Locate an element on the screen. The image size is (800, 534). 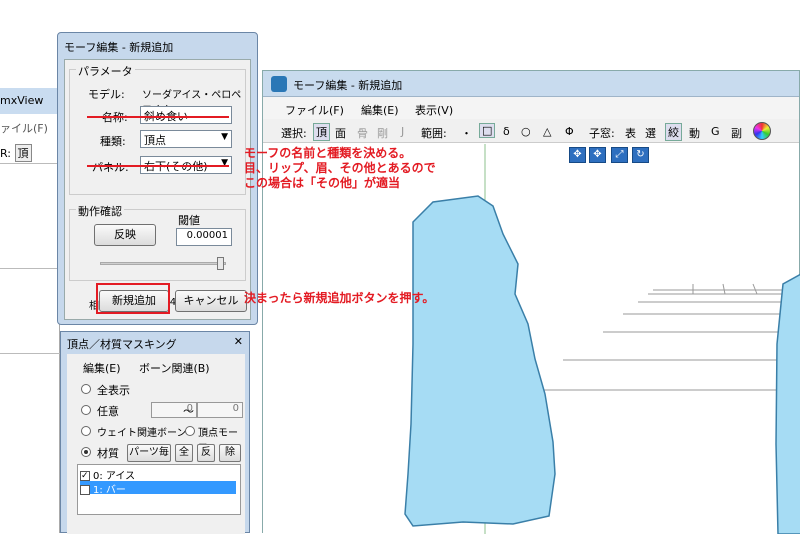
range-rect-button: □ is located at coordinates (487, 130).